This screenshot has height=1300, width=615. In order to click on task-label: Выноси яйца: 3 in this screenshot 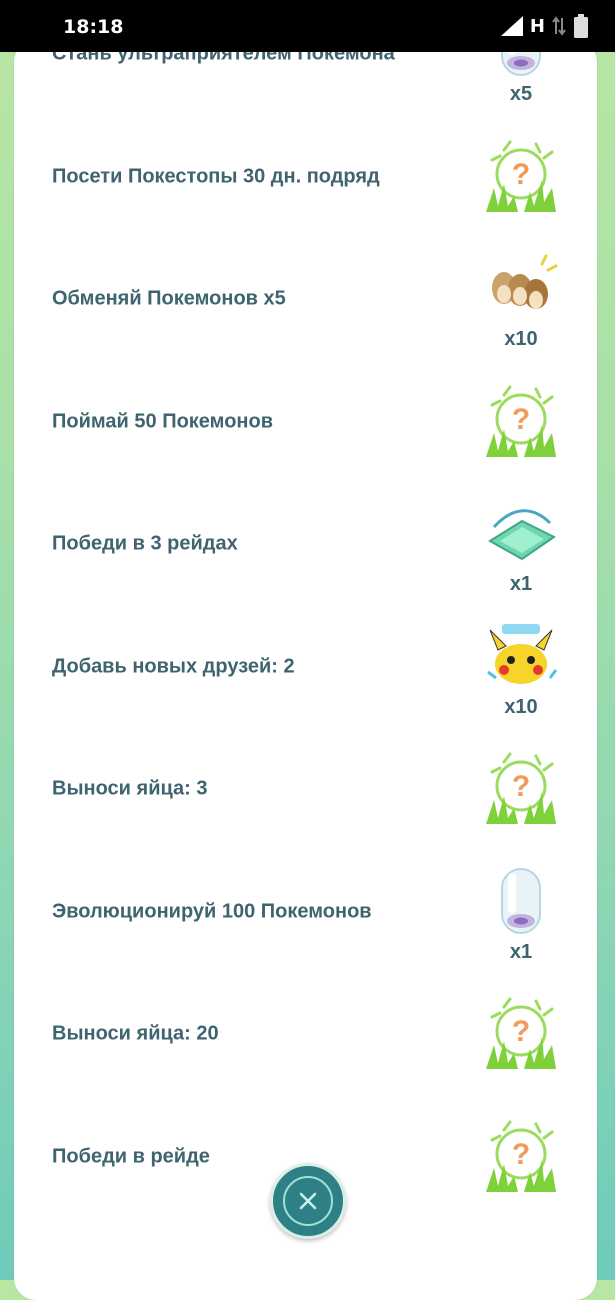, I will do `click(130, 788)`.